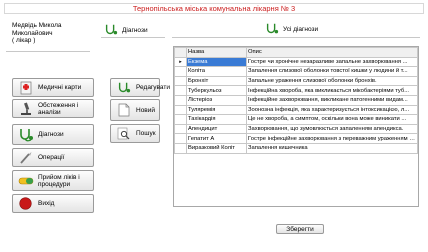  I want to click on table-header-row: Назва Опис, so click(296, 52).